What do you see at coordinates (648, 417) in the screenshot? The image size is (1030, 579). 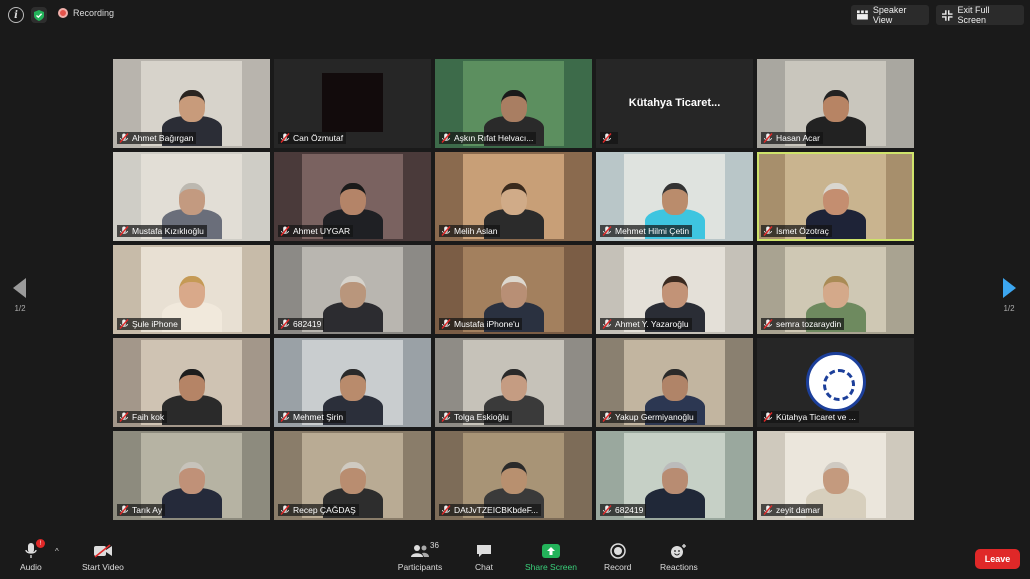 I see `participant-name-bar: Yakup Germiyanoğlu` at bounding box center [648, 417].